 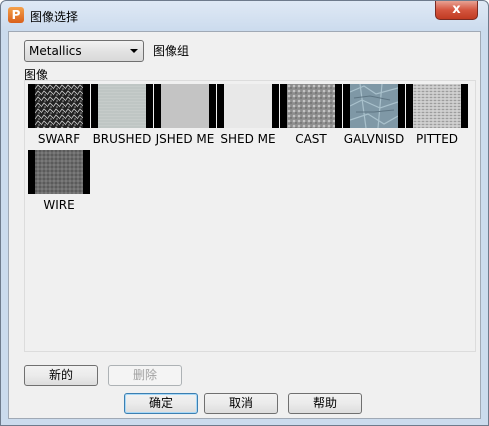 I want to click on thumbnail-label: SWARF, so click(x=59, y=139).